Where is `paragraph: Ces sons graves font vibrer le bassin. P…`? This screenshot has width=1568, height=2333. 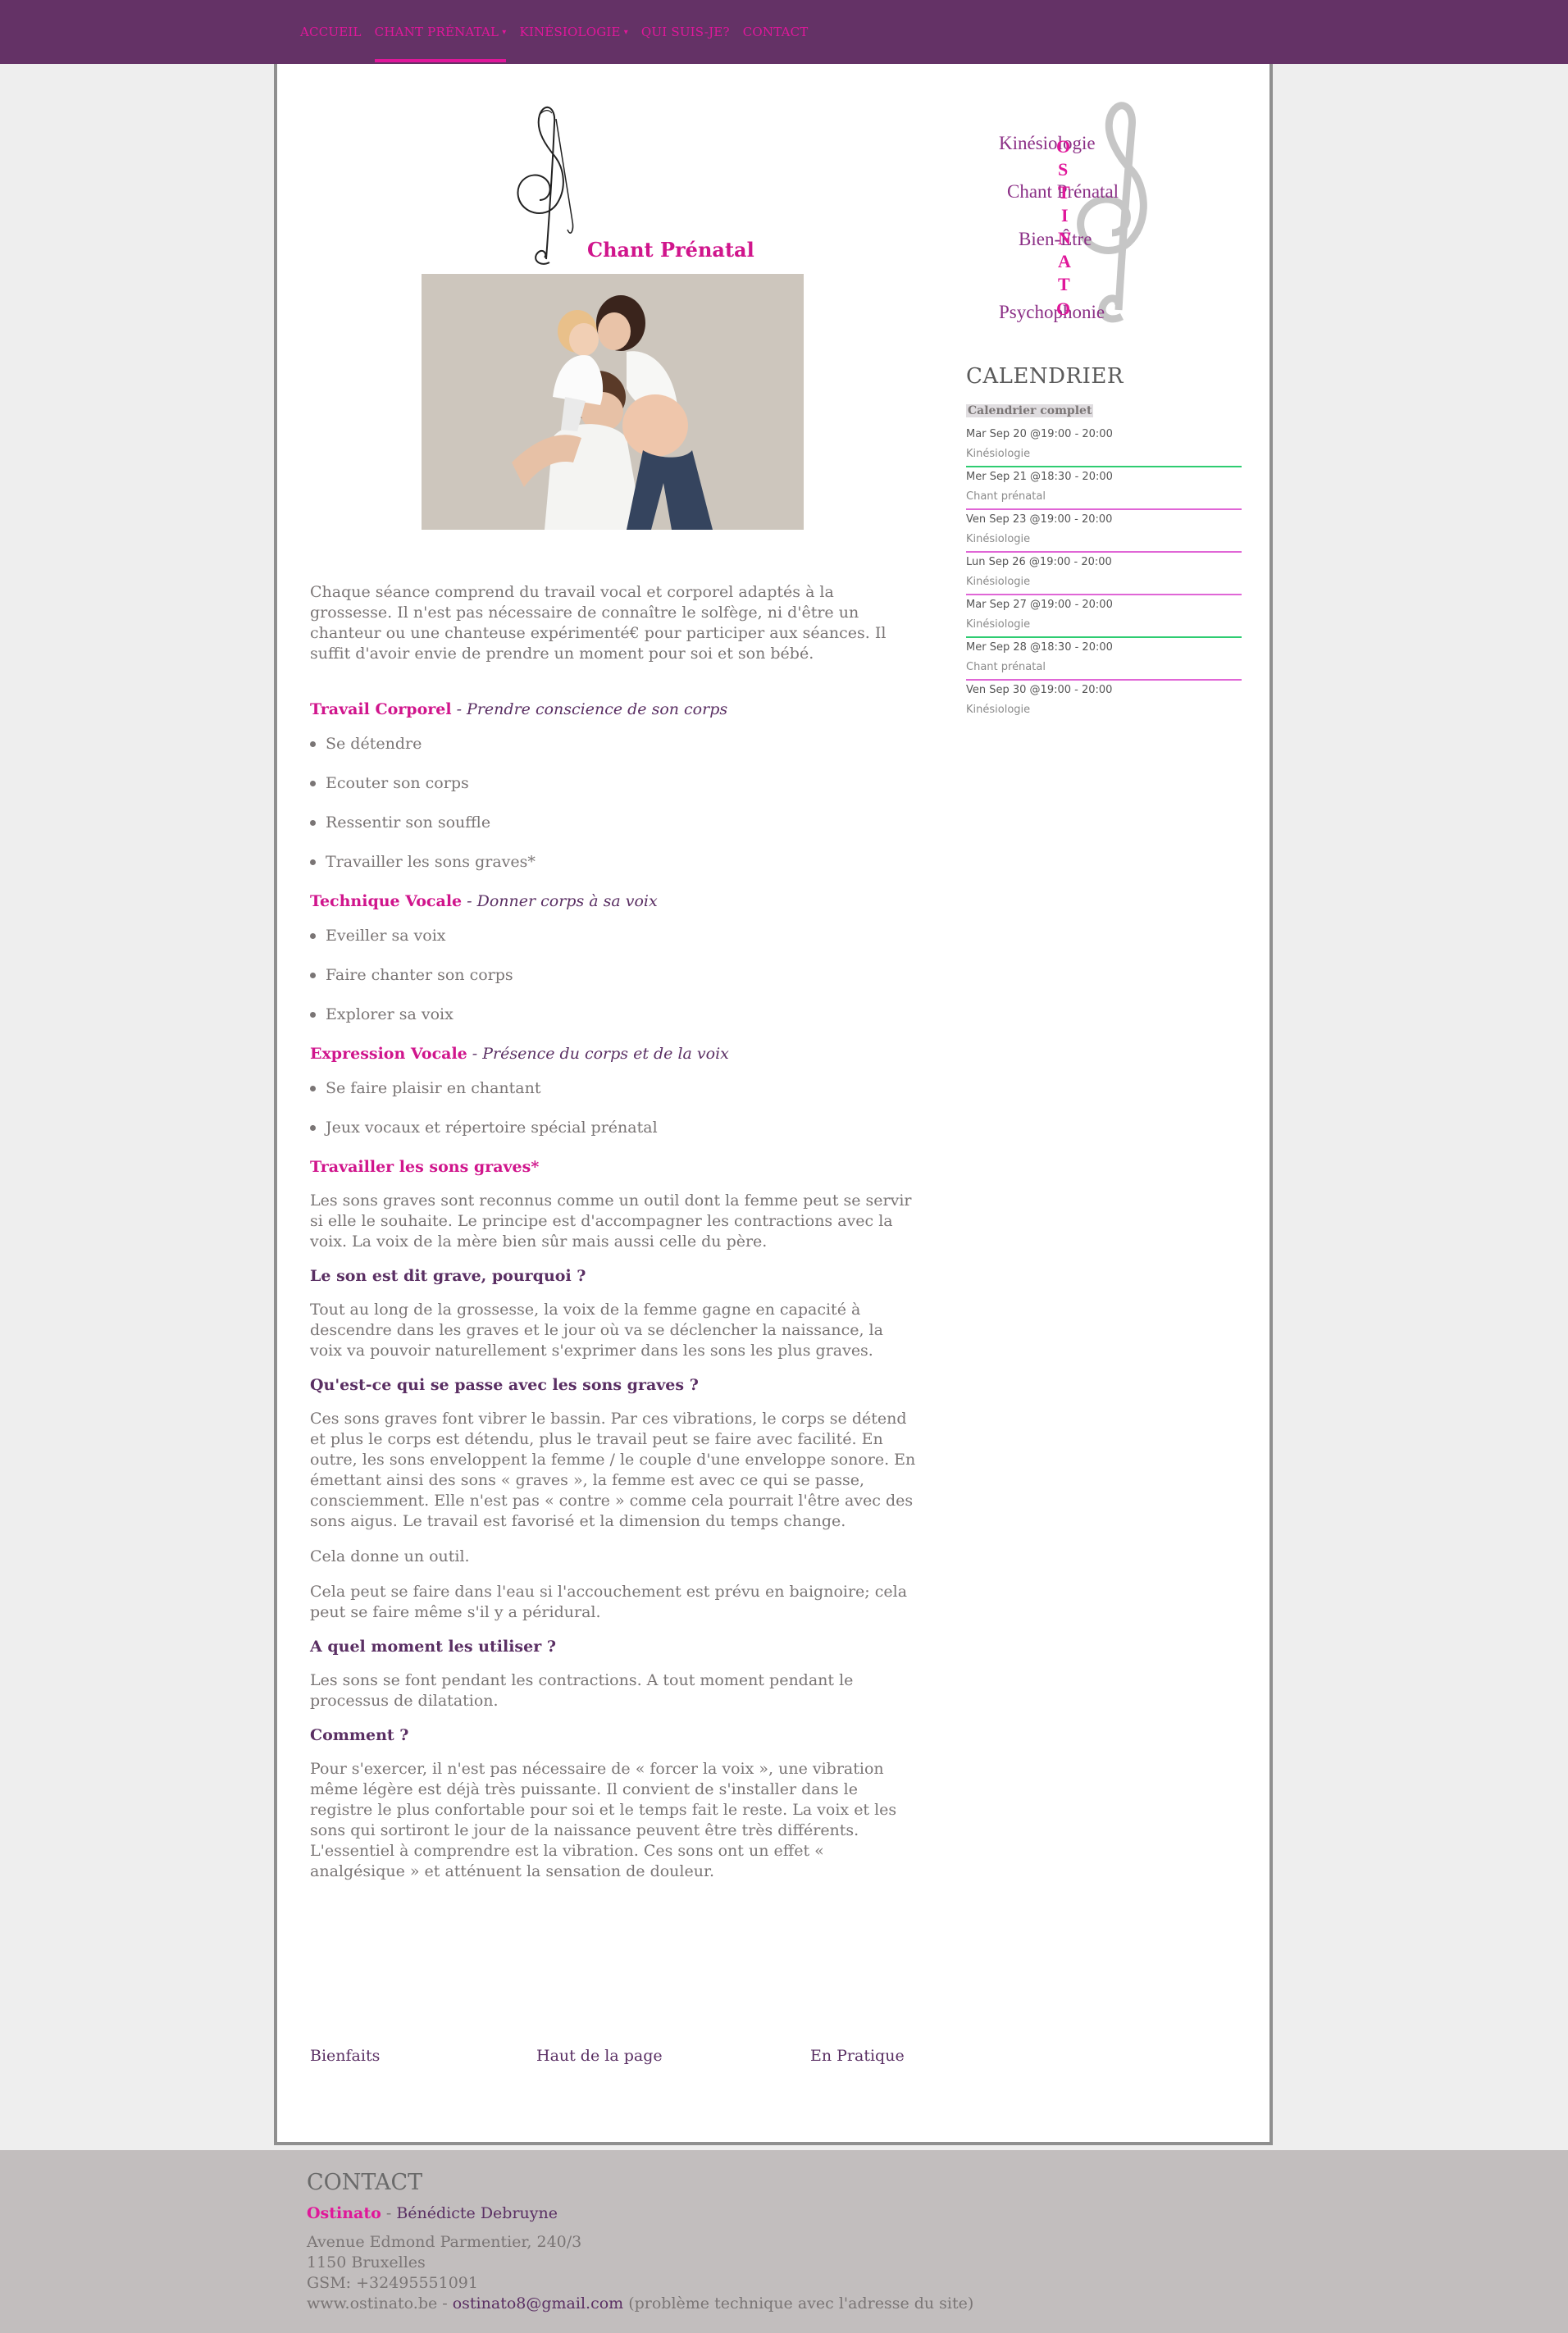 paragraph: Ces sons graves font vibrer le bassin. P… is located at coordinates (613, 1470).